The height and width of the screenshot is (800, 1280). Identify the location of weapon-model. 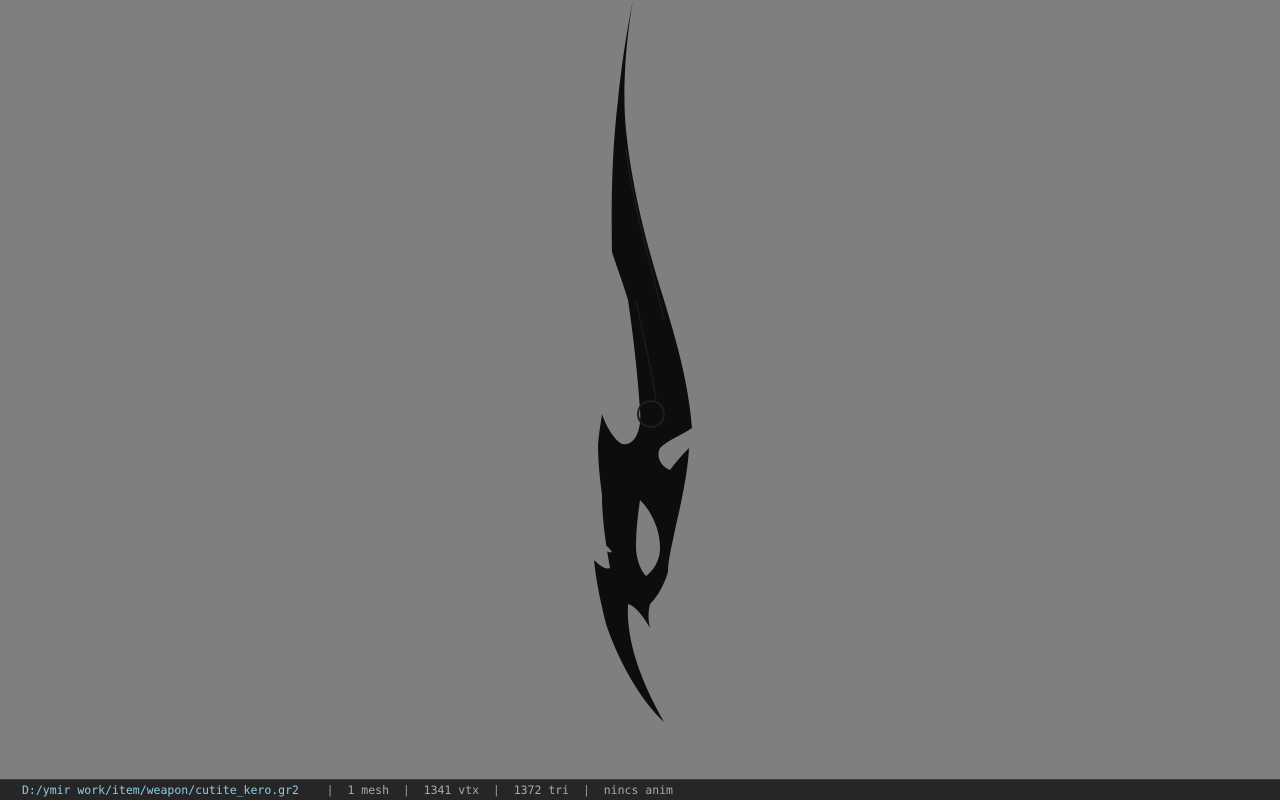
(643, 361).